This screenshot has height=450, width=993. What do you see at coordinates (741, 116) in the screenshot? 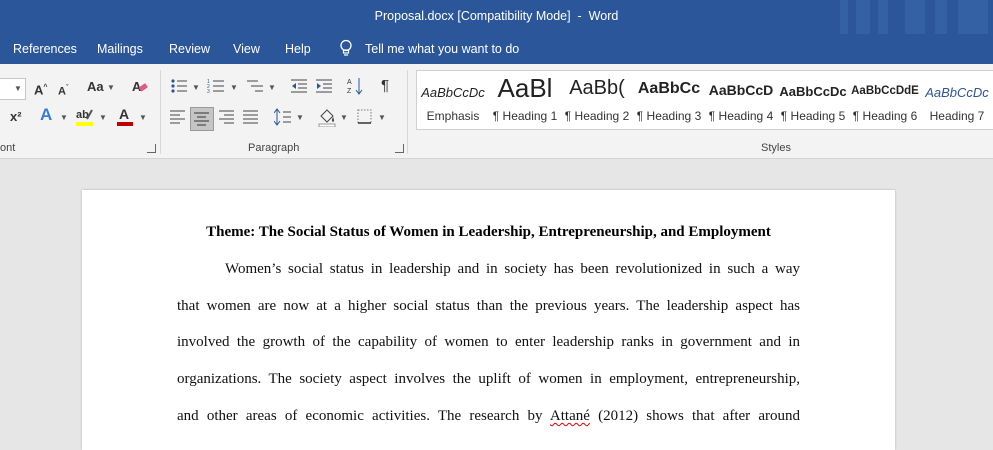
I see `style-label: ¶ Heading 4` at bounding box center [741, 116].